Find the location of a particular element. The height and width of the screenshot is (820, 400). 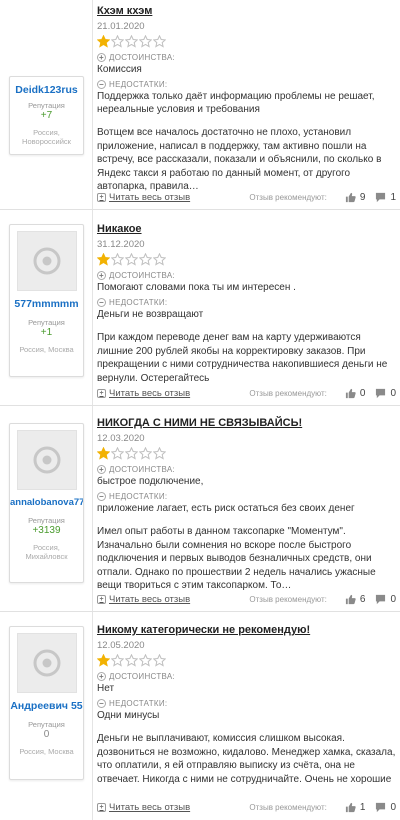

user-card: Андреевич 55 Репутация 0 Россия, Москва is located at coordinates (46, 703).